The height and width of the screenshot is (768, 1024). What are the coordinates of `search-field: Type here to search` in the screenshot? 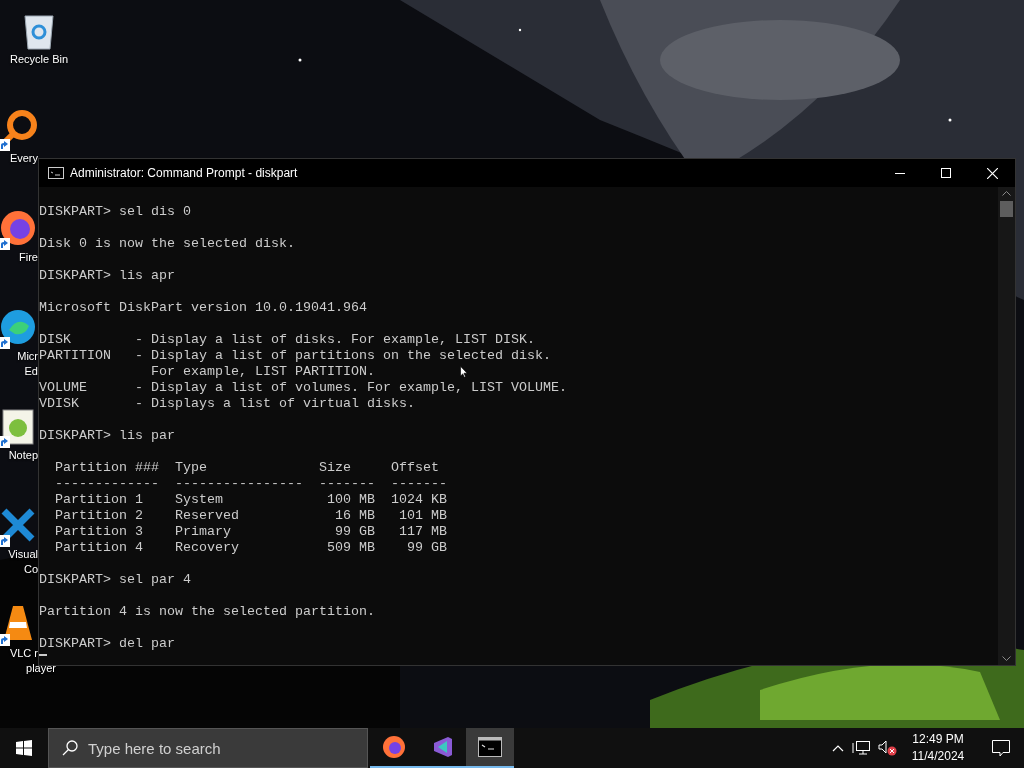 It's located at (208, 748).